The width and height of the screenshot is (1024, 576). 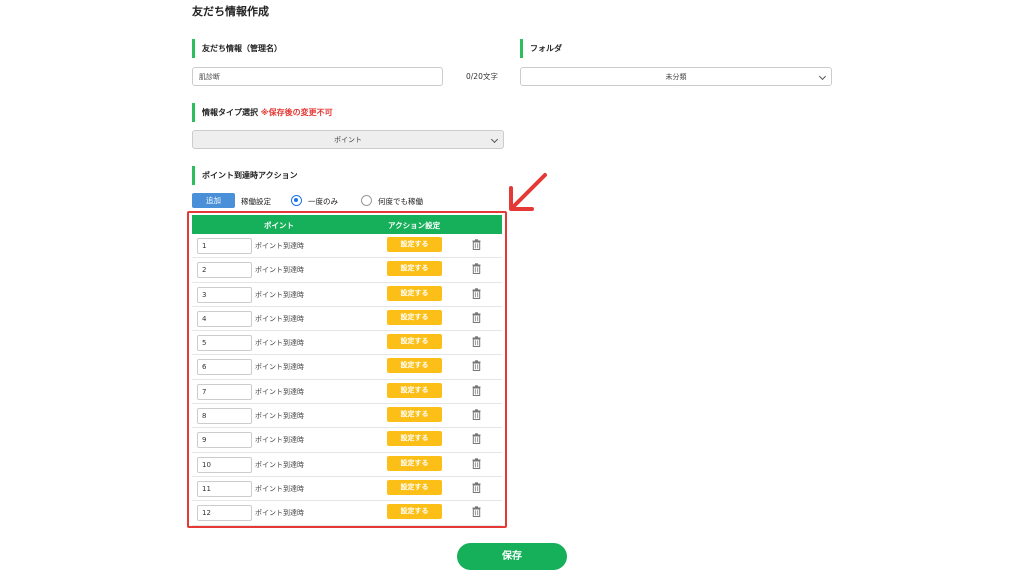 I want to click on save-button: 保存, so click(x=512, y=556).